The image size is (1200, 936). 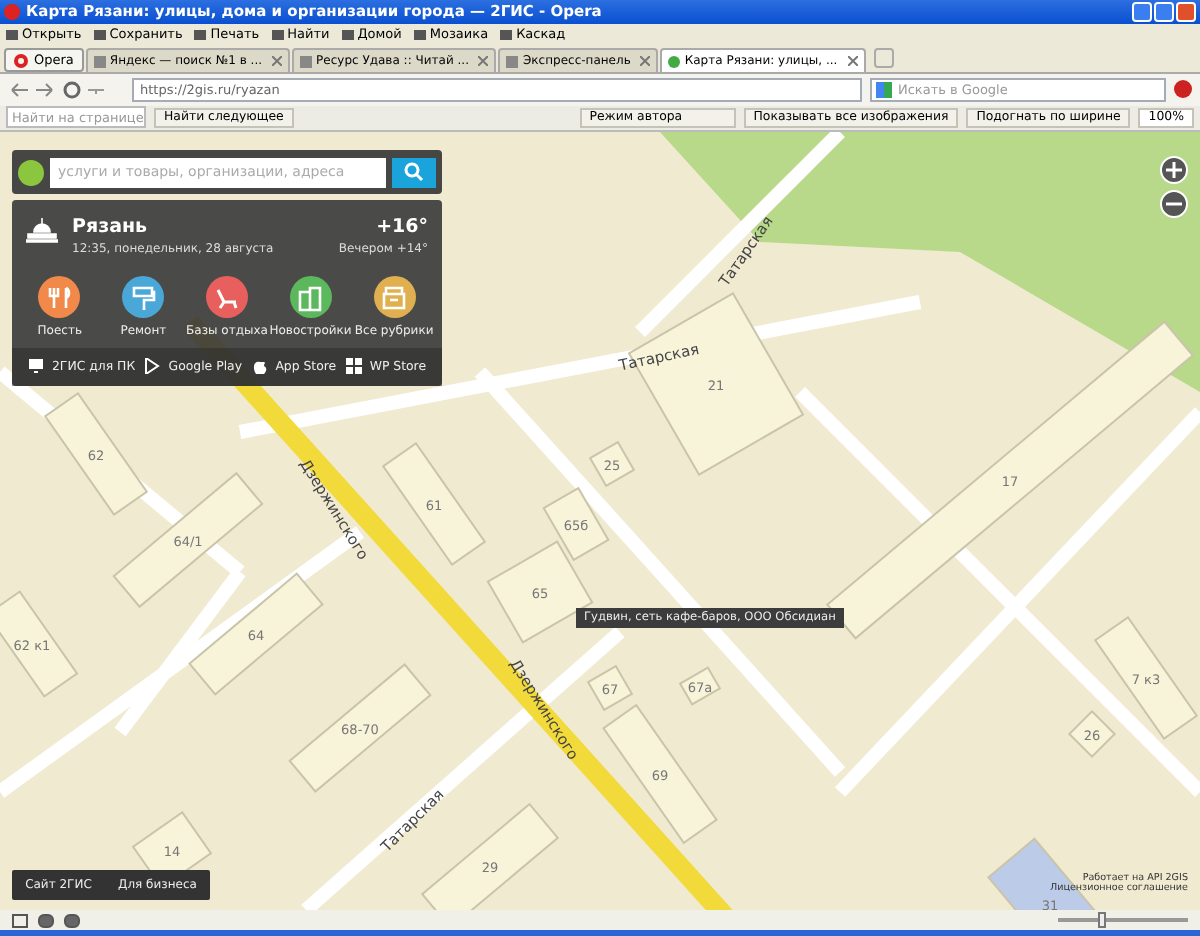 I want to click on landmark-icon, so click(x=42, y=230).